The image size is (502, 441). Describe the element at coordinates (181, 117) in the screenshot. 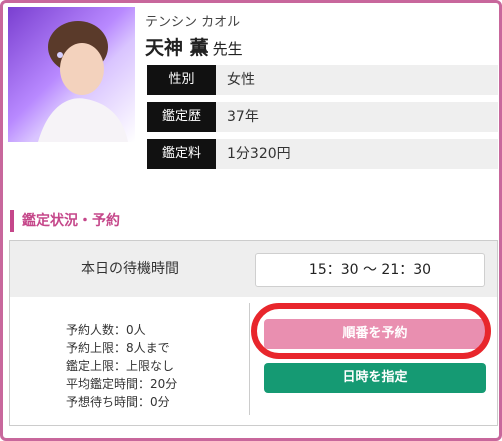

I see `info-label: 鑑定歴` at that location.